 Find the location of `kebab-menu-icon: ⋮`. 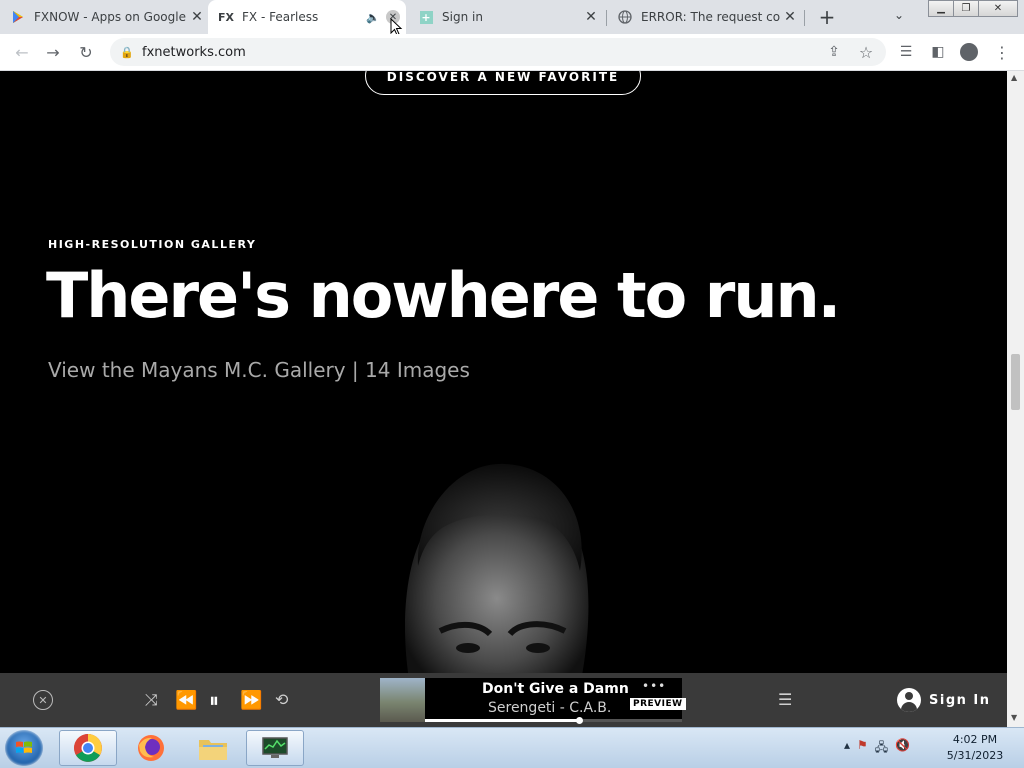

kebab-menu-icon: ⋮ is located at coordinates (1002, 52).